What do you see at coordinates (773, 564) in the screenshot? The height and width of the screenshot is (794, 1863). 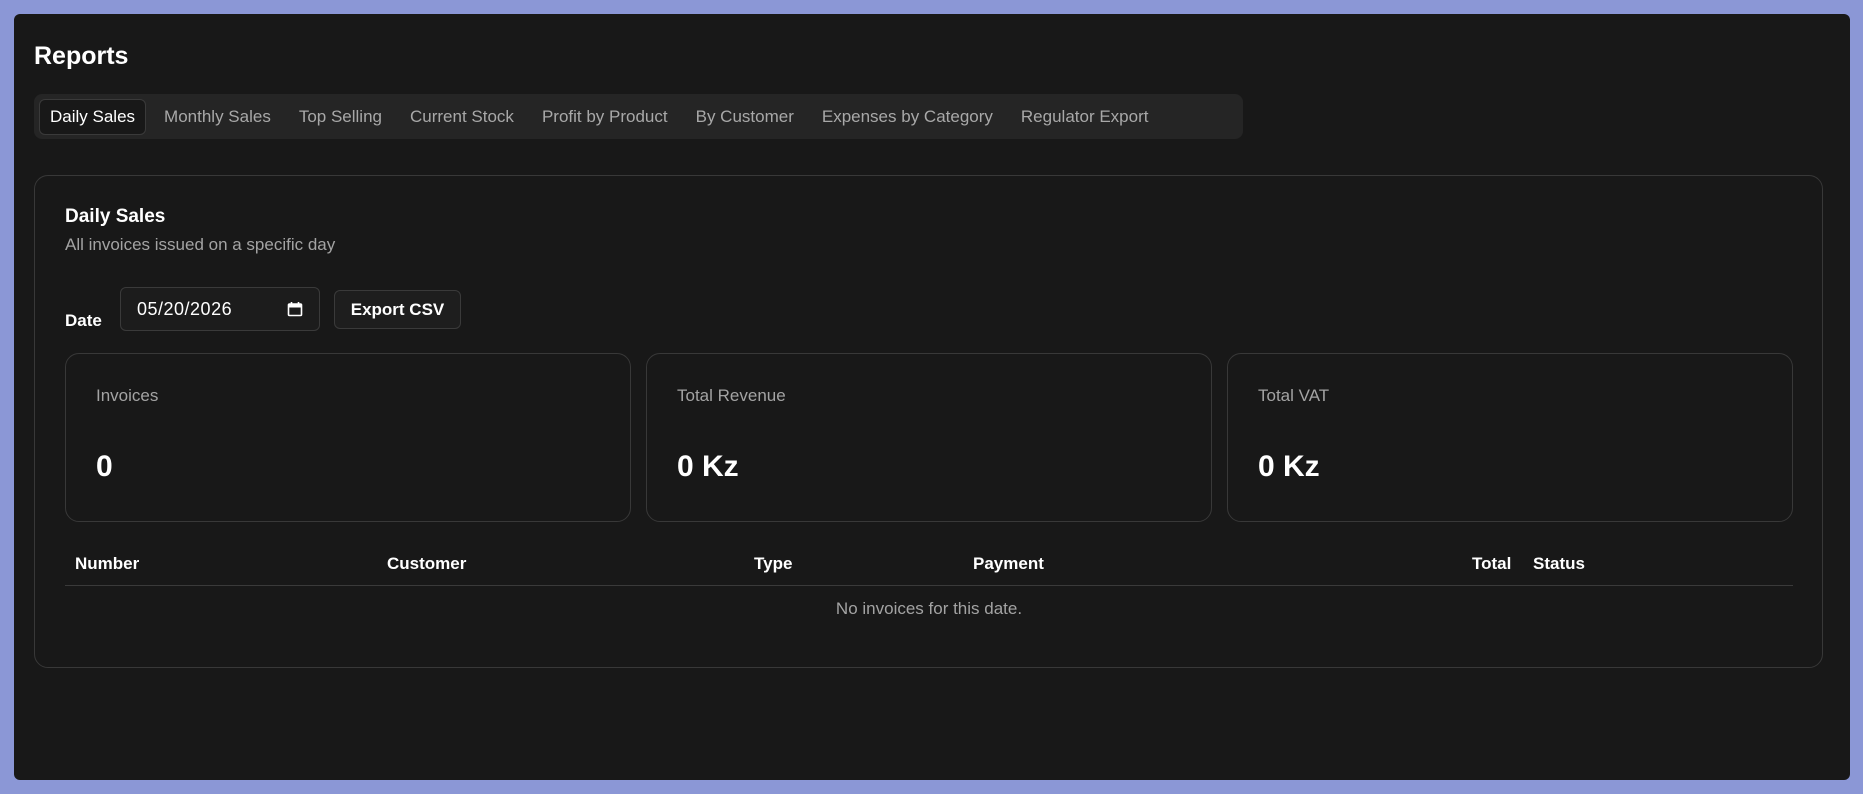 I see `column-type: Type` at bounding box center [773, 564].